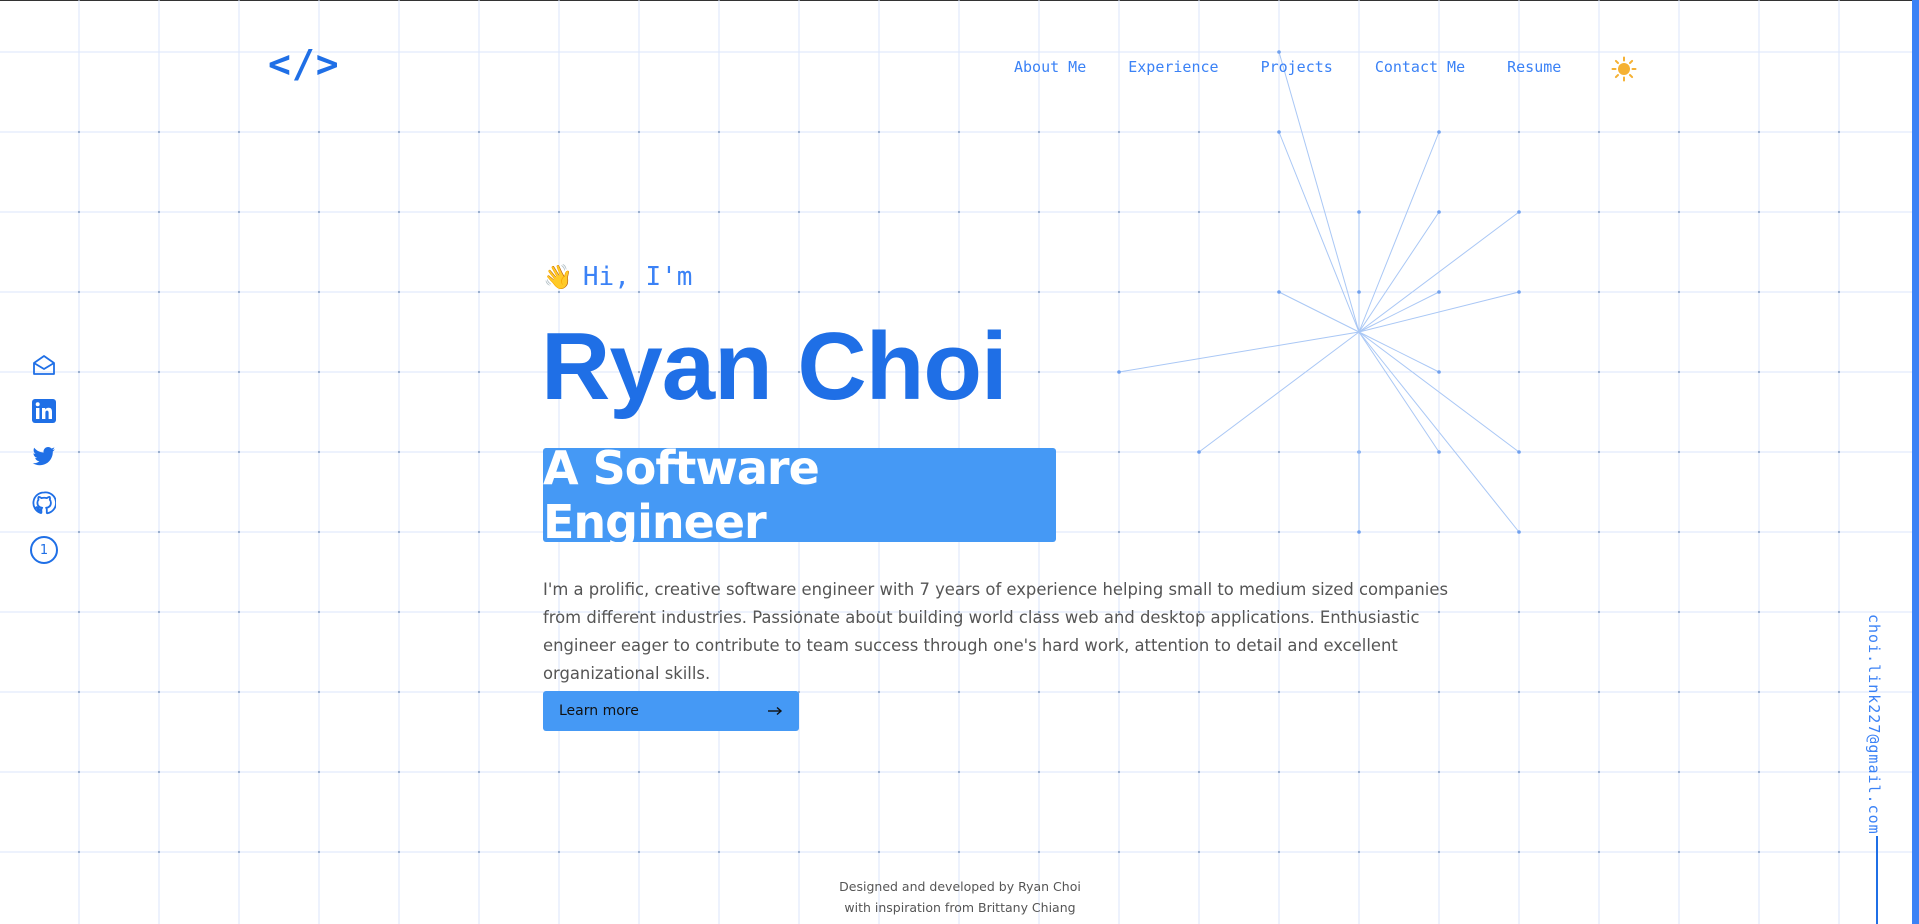 Image resolution: width=1919 pixels, height=924 pixels. What do you see at coordinates (44, 365) in the screenshot?
I see `mail-icon` at bounding box center [44, 365].